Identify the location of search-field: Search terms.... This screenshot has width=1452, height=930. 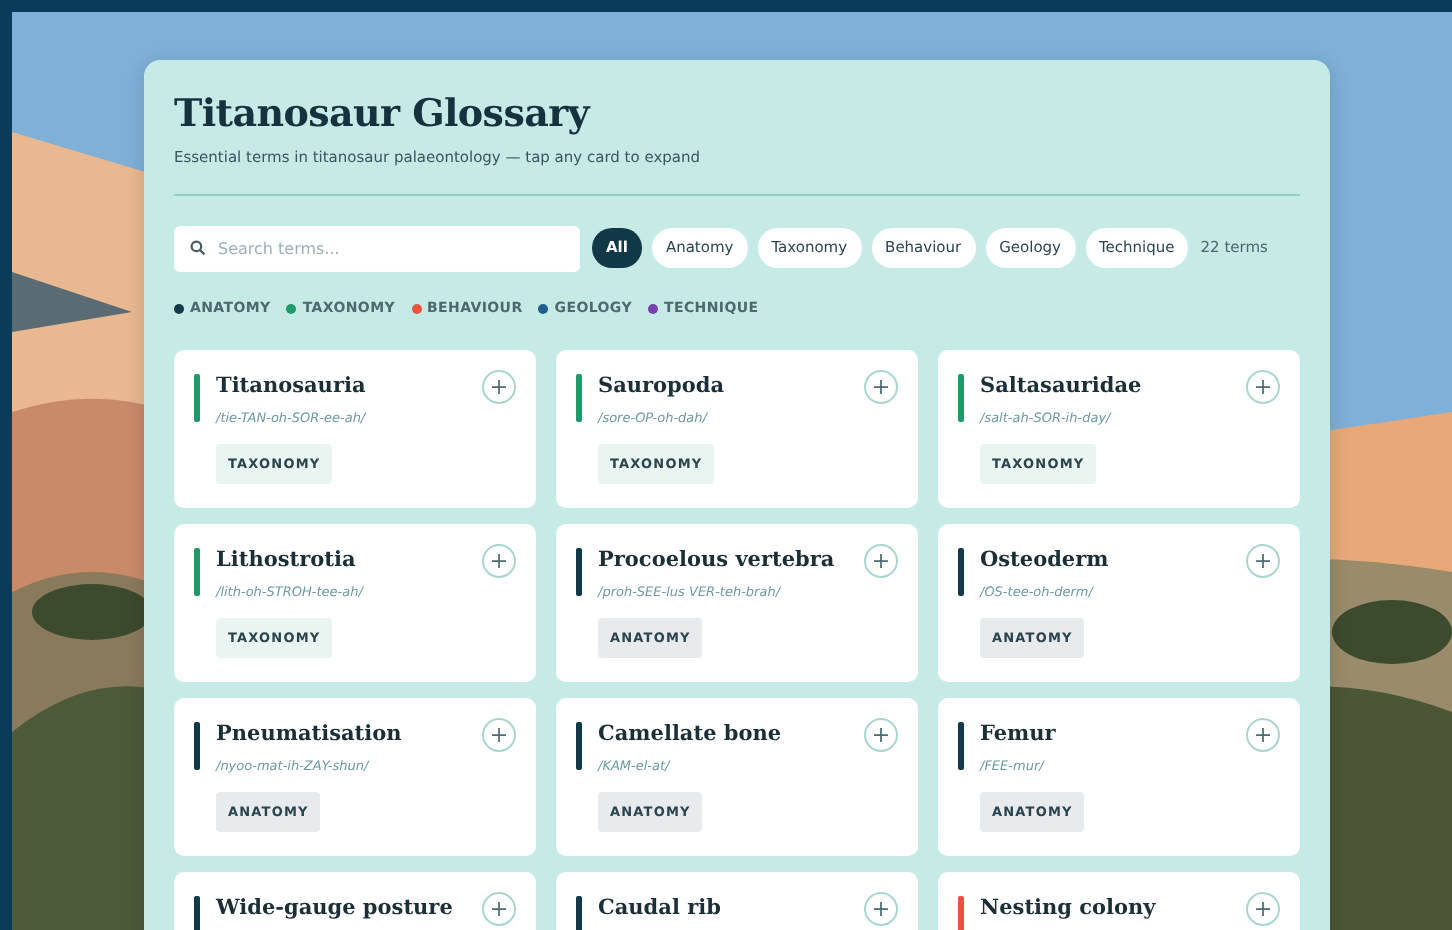
(377, 249).